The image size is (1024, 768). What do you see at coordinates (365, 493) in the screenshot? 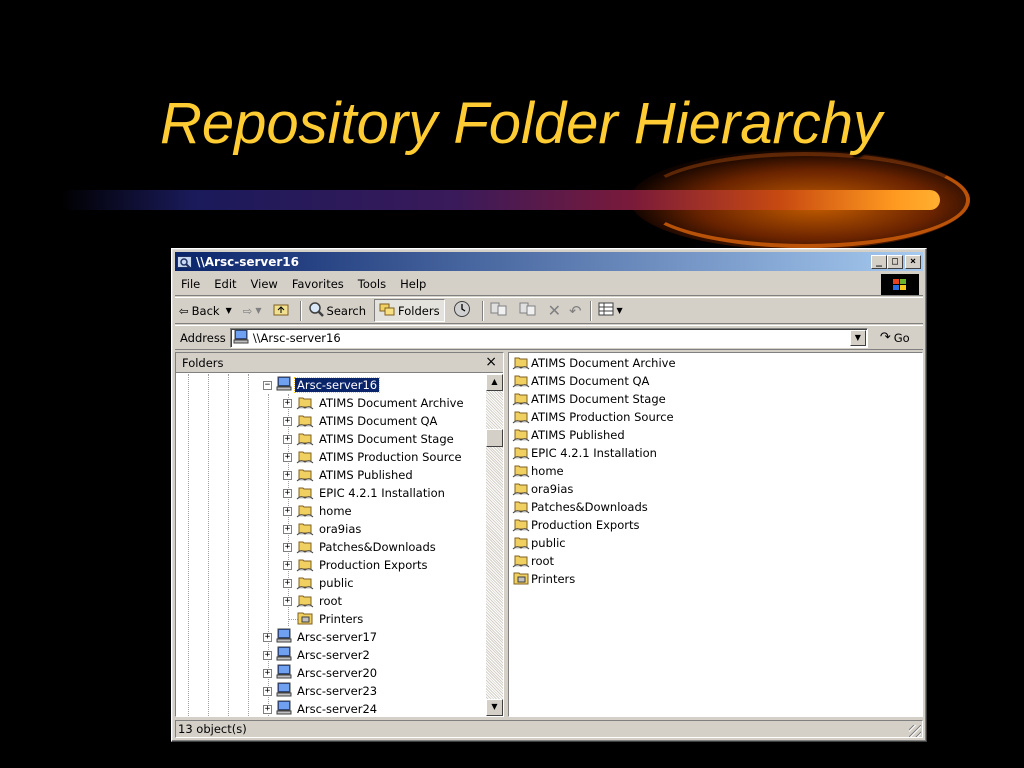
I see `tree-node-epic-installation: + EPIC 4.2.1 Installation` at bounding box center [365, 493].